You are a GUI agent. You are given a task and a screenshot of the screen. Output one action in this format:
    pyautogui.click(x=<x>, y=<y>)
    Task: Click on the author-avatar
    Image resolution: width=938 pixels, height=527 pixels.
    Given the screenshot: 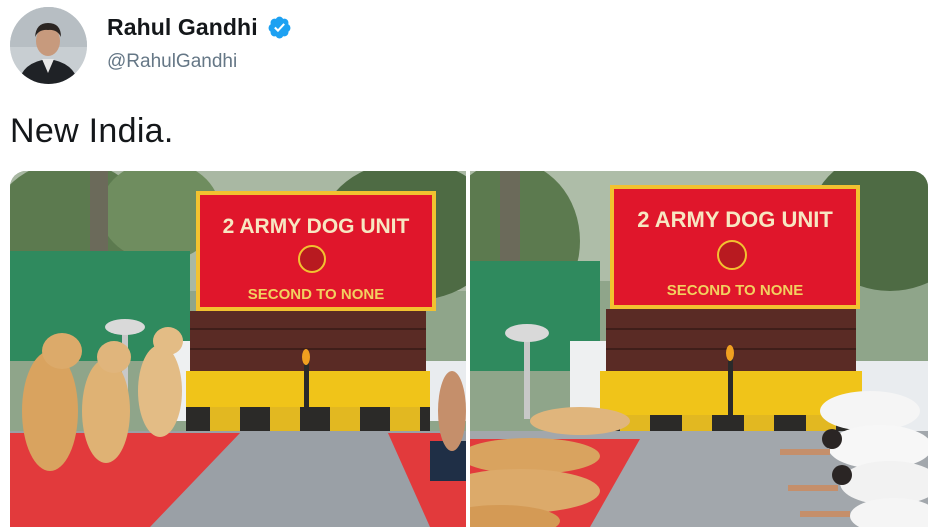 What is the action you would take?
    pyautogui.click(x=48, y=45)
    